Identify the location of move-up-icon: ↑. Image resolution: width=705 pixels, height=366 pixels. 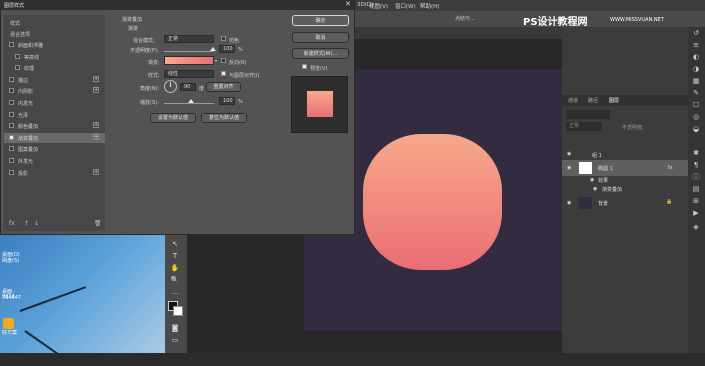
(26, 223).